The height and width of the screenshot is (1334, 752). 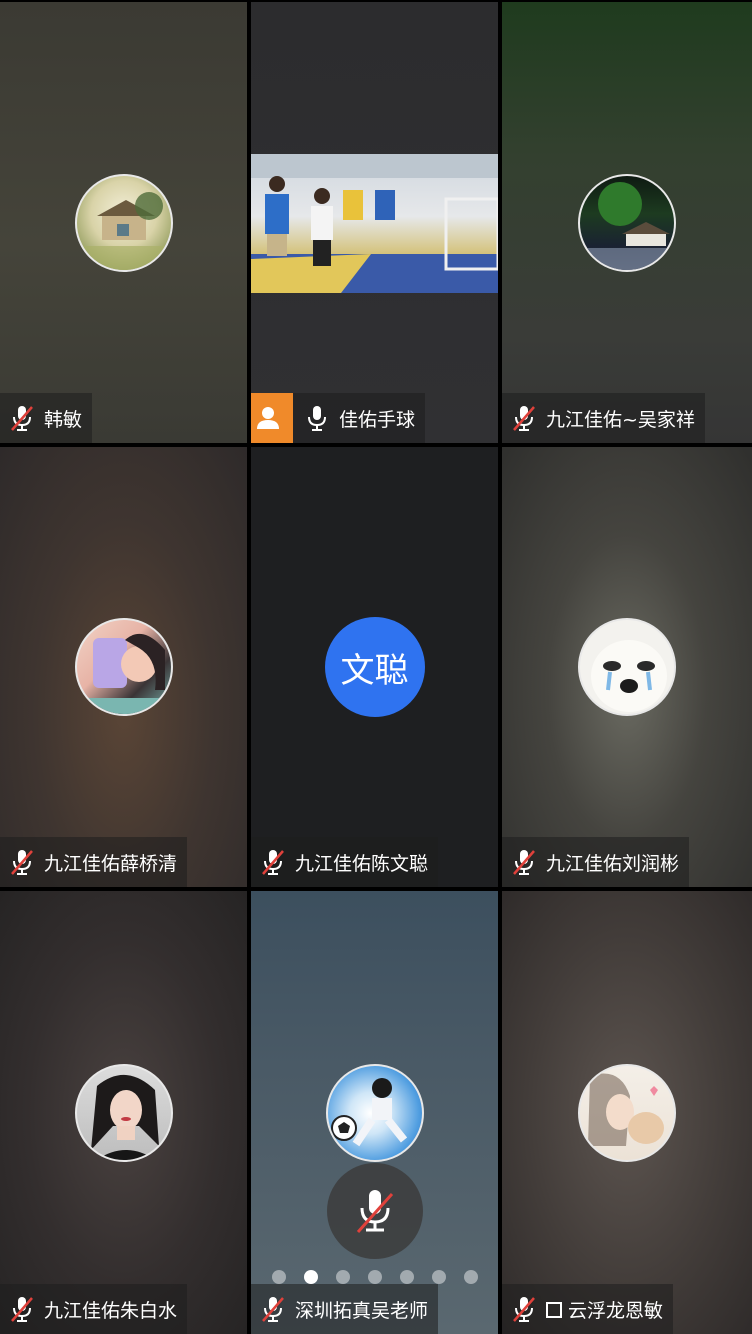 I want to click on participant-tile: 文聪 九江佳佑陈文聪, so click(x=374, y=667).